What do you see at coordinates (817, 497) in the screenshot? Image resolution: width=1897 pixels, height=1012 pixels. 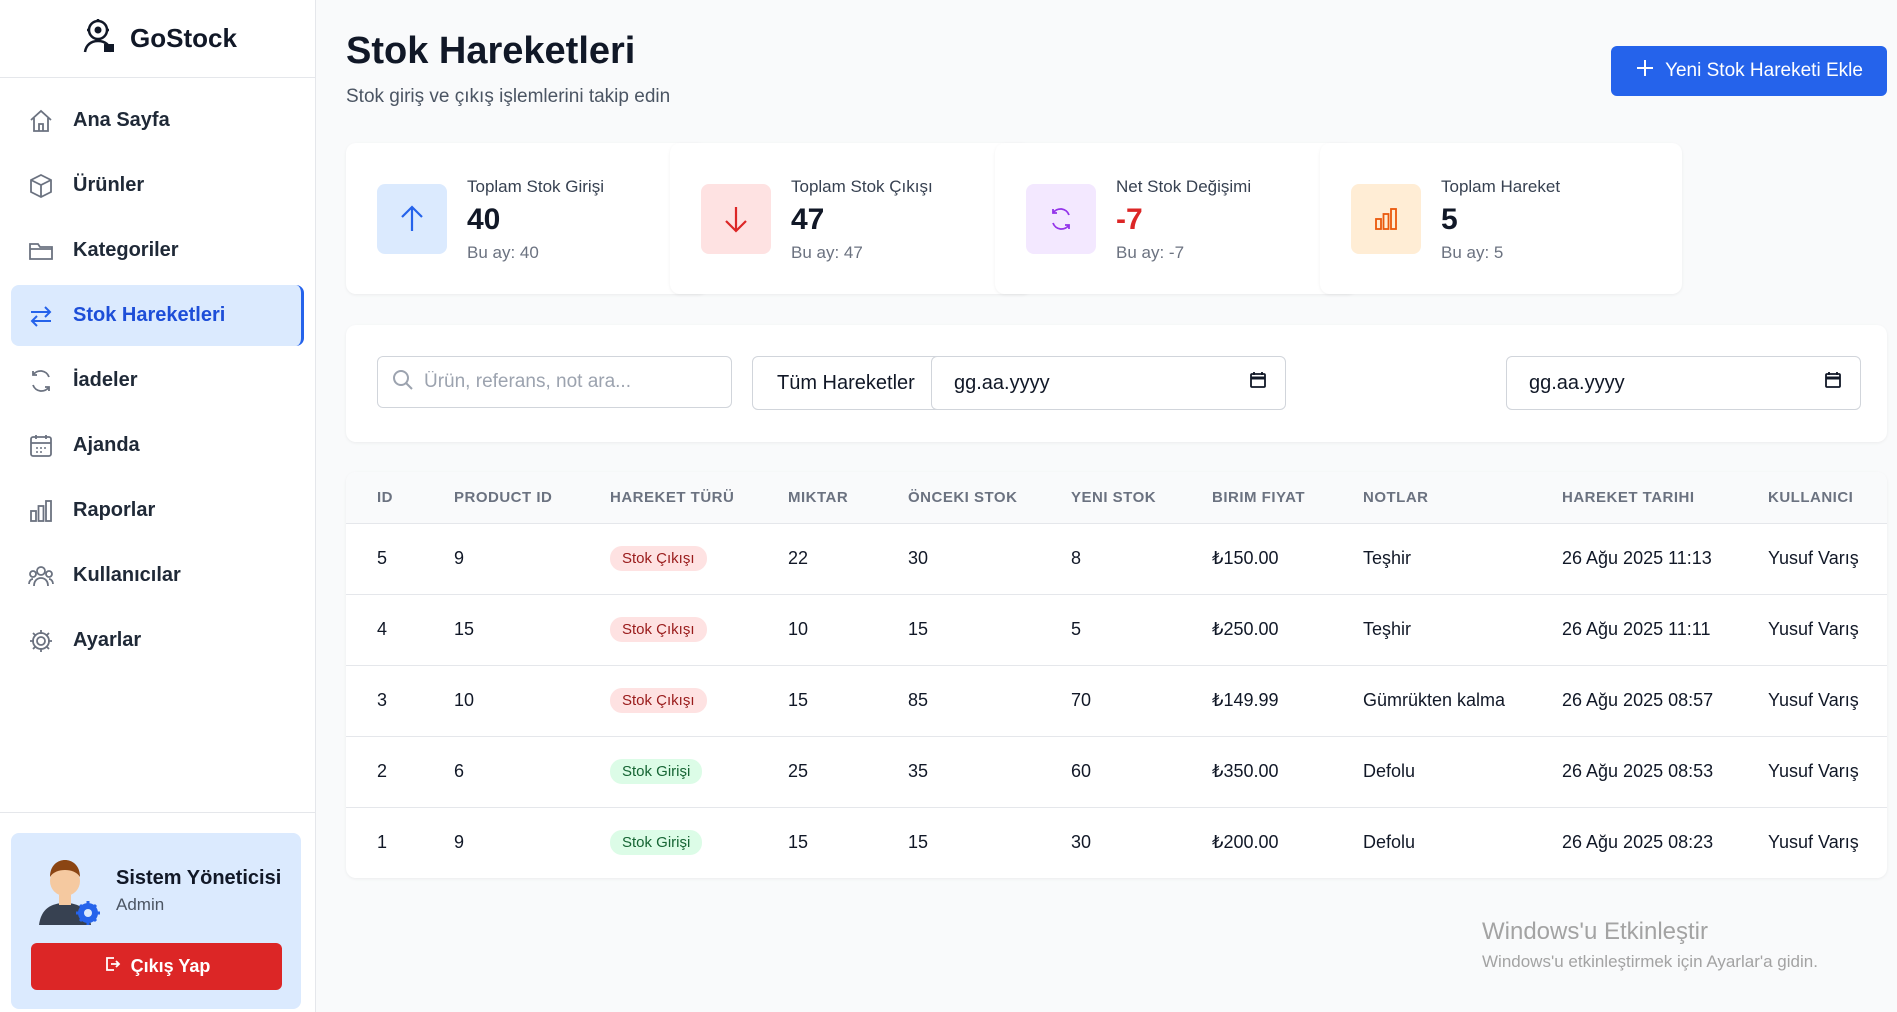 I see `column-header: MIKTAR` at bounding box center [817, 497].